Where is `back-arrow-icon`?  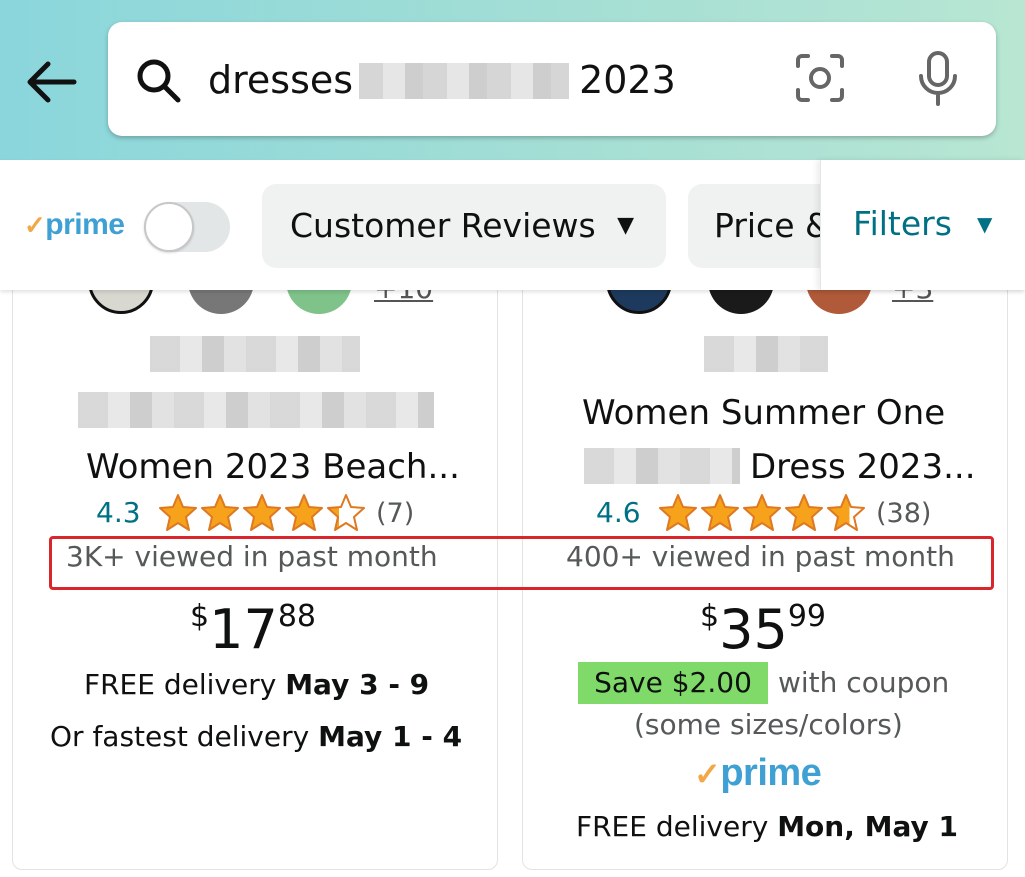
back-arrow-icon is located at coordinates (50, 82).